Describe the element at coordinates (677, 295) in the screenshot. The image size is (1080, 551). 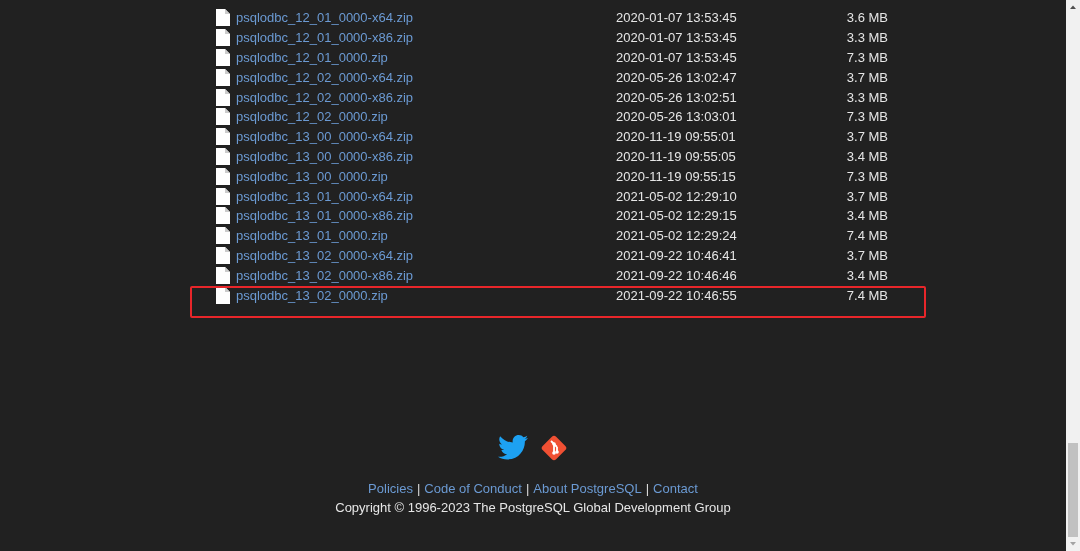
I see `date-cell-text: 2021-09-22 10:46:55` at that location.